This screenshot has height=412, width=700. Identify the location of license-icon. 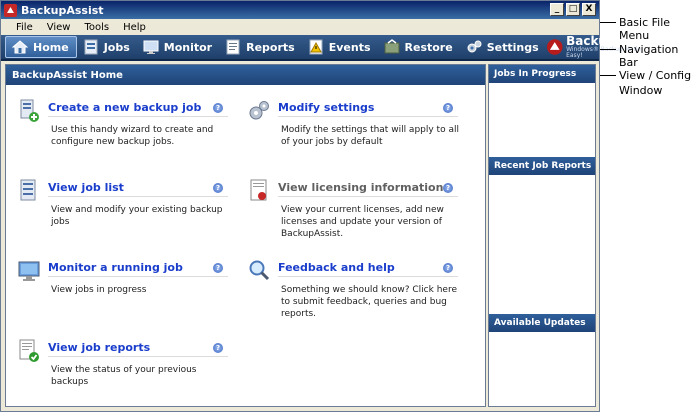
(258, 190).